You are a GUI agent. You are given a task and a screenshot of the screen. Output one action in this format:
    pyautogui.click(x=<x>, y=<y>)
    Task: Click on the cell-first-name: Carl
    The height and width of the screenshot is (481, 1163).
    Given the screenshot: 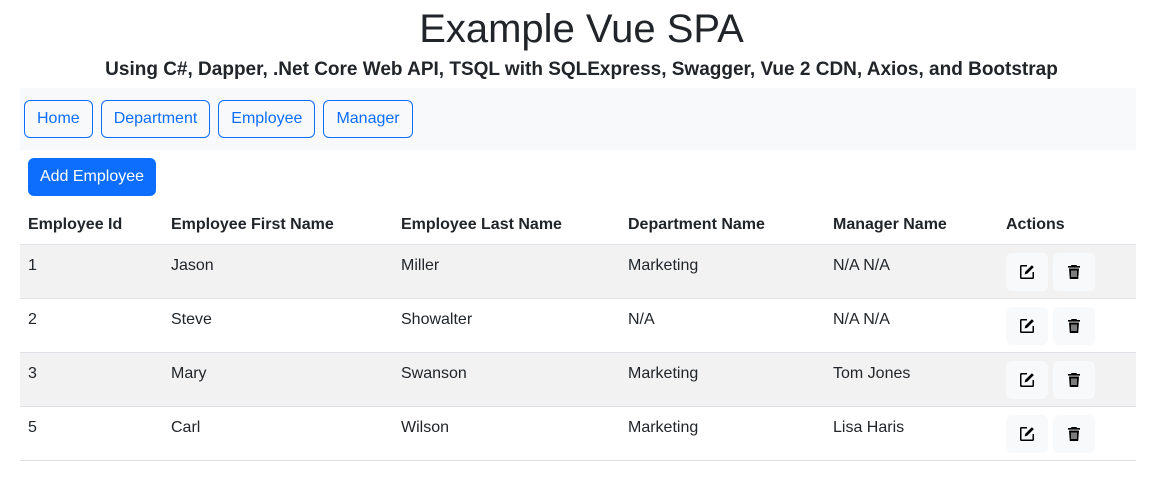 What is the action you would take?
    pyautogui.click(x=278, y=433)
    